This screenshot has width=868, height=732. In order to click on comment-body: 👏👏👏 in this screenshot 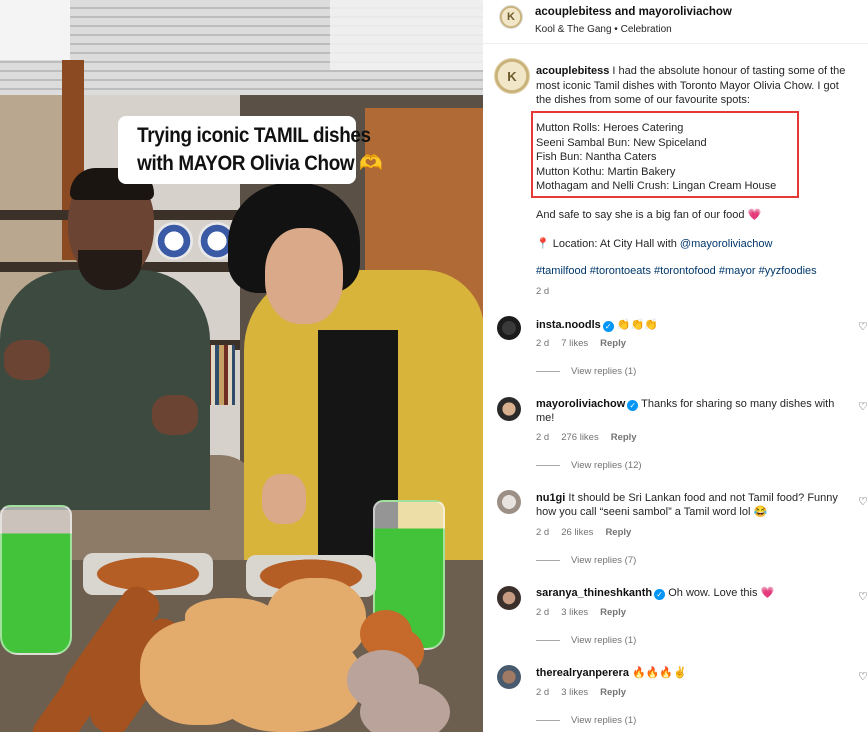, I will do `click(637, 325)`.